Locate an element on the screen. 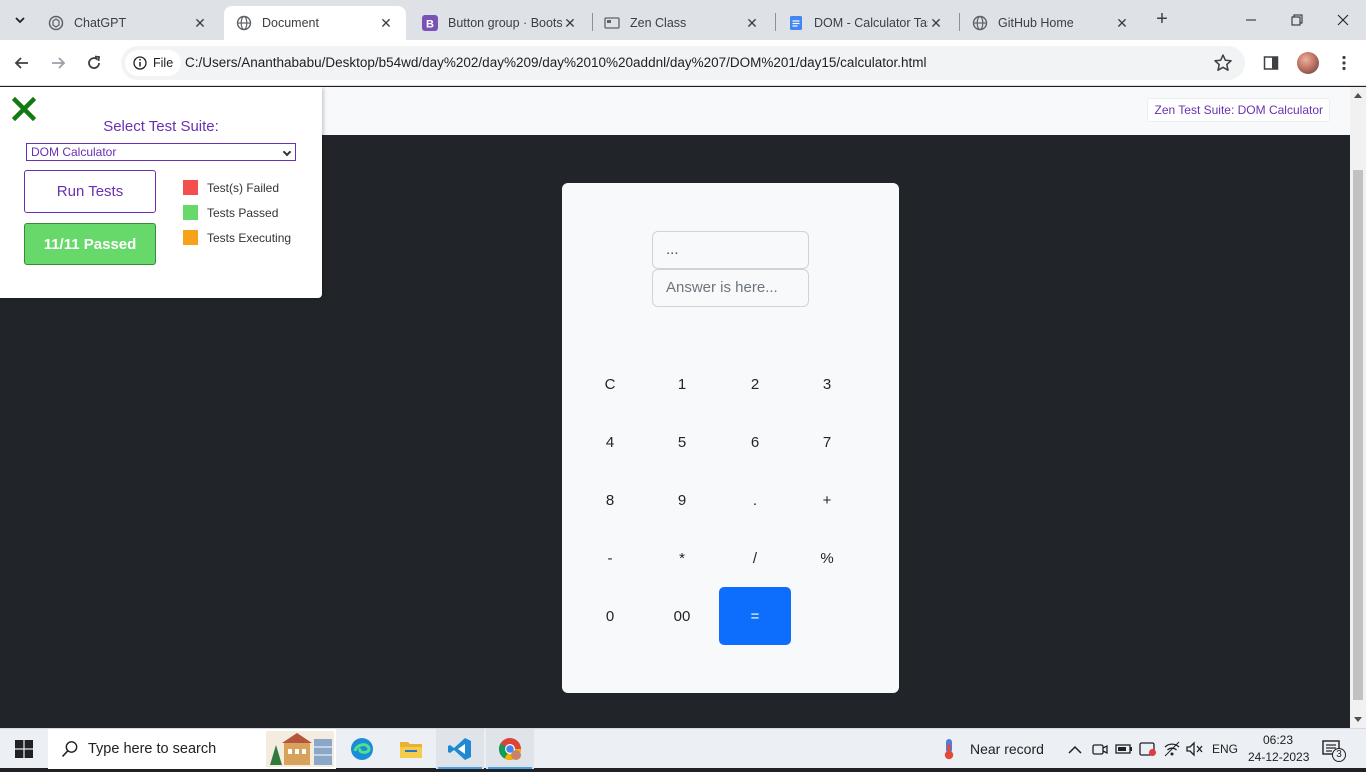 This screenshot has width=1366, height=772. tab-github-home: GitHub Home ✕ is located at coordinates (1051, 23).